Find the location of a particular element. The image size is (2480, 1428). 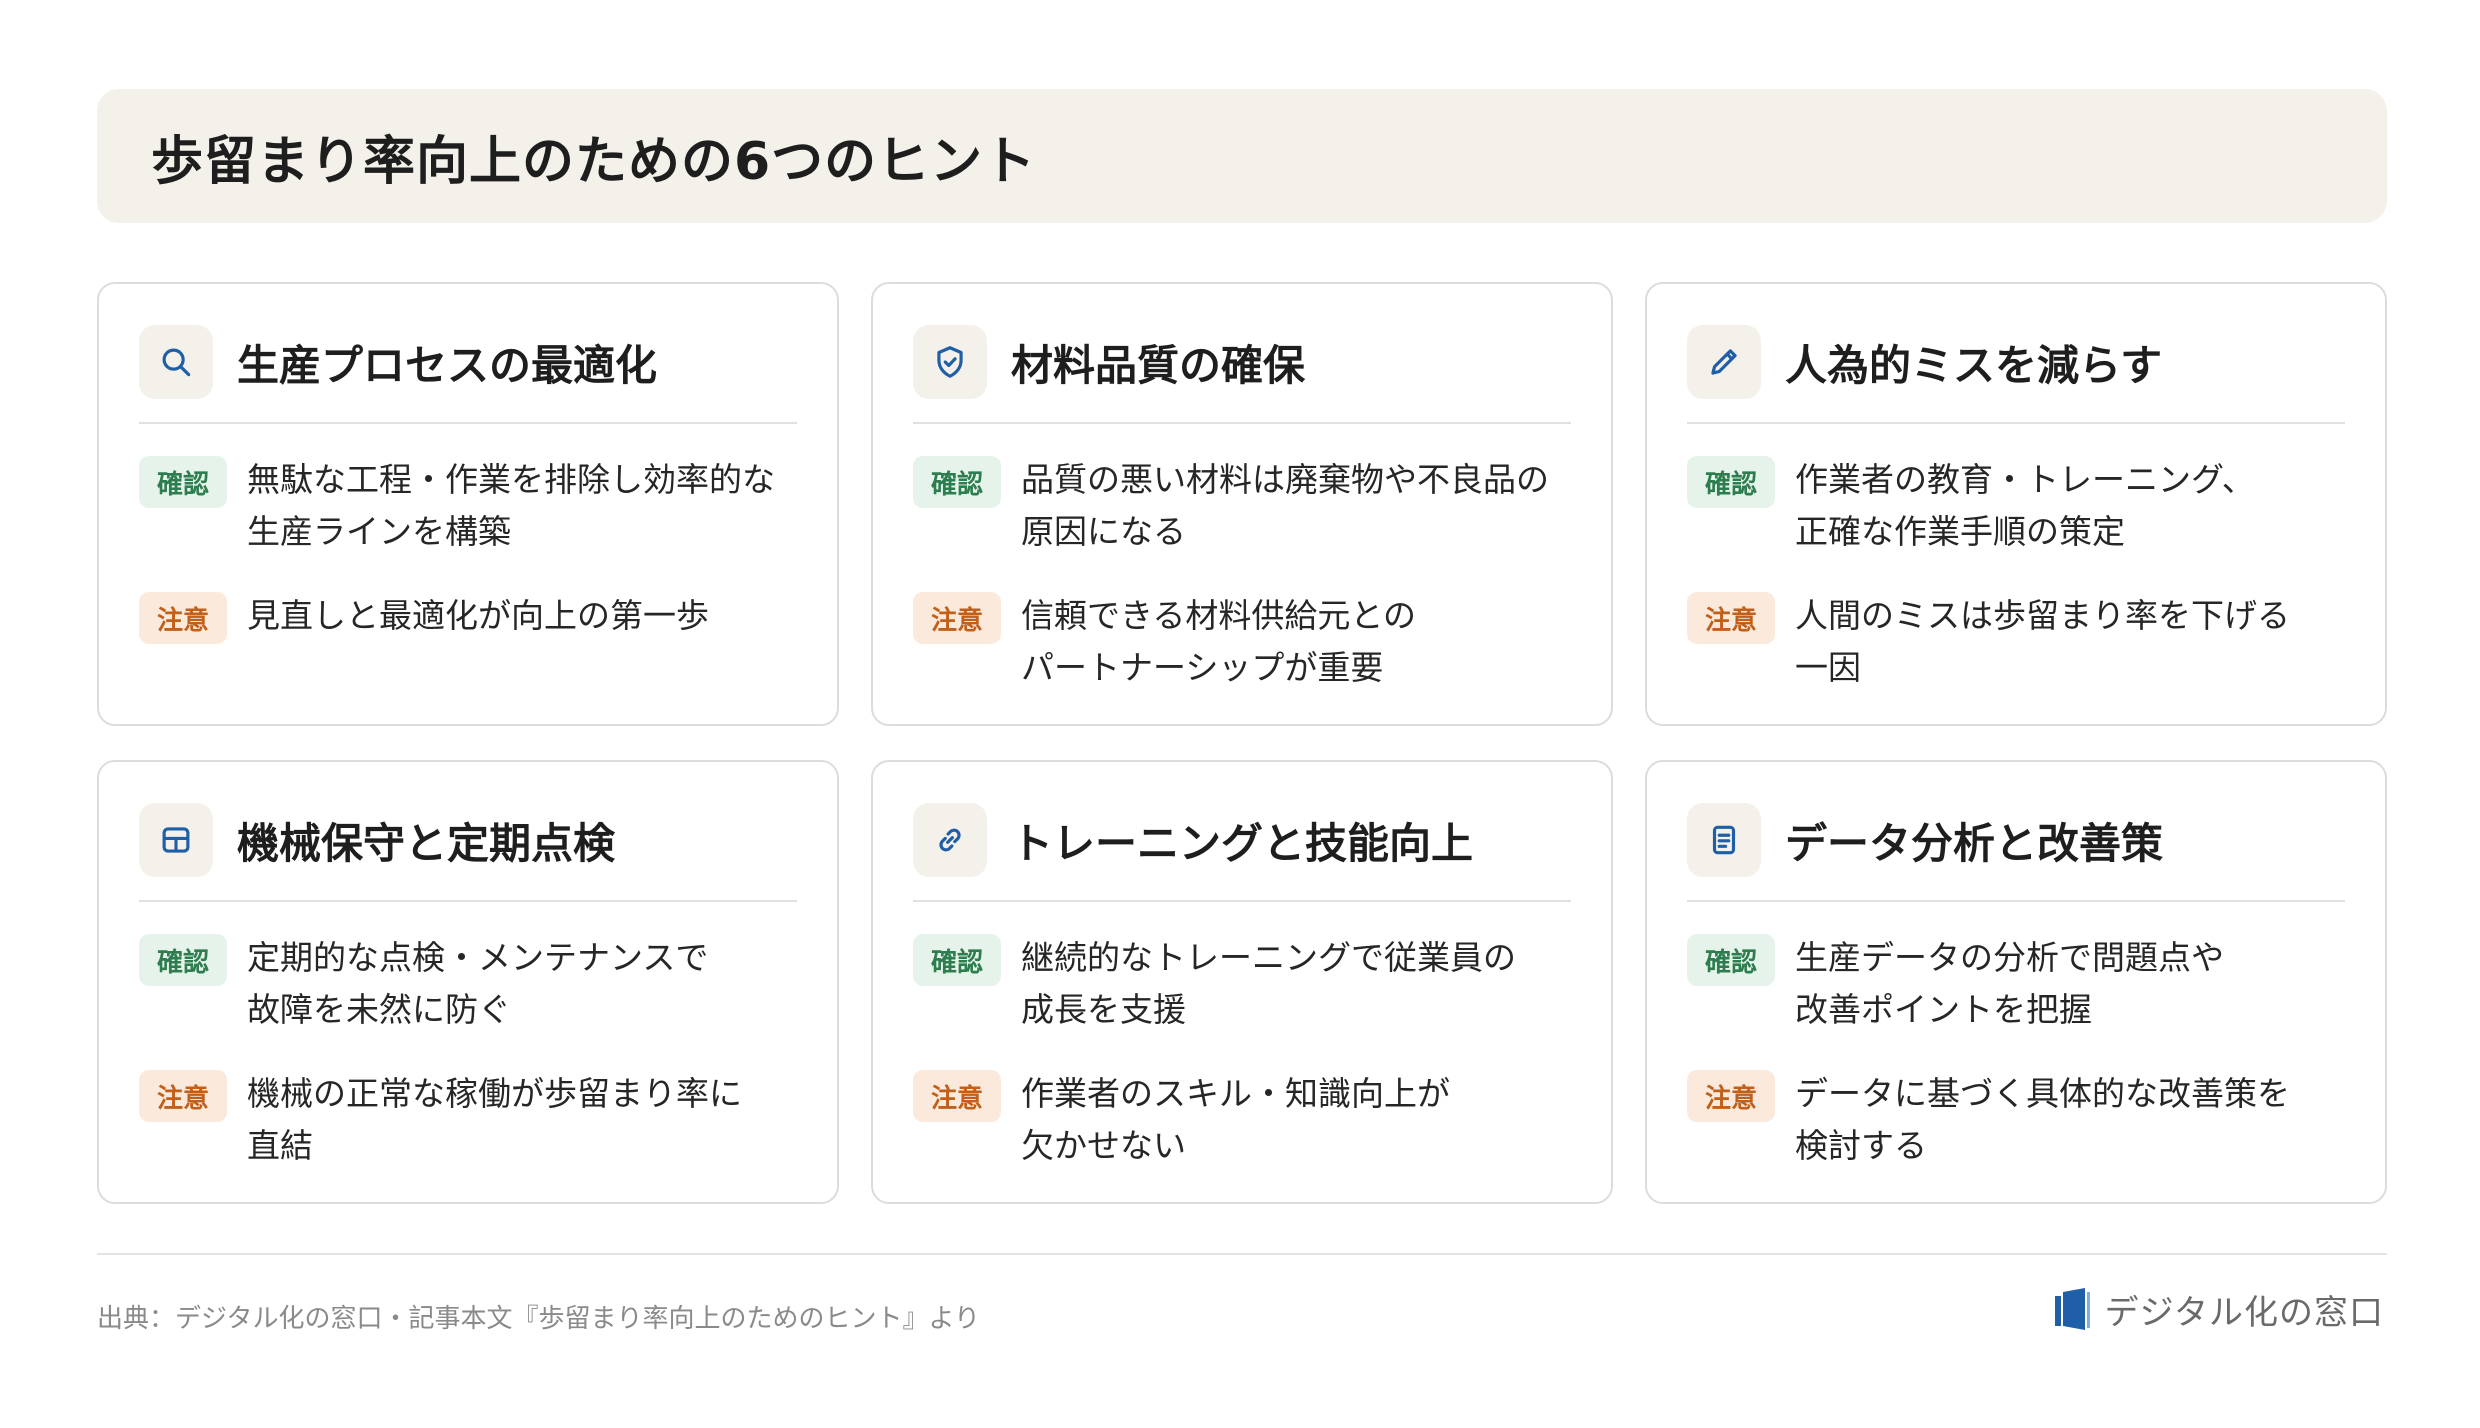

card-header: データ分析と改善策 is located at coordinates (2016, 840).